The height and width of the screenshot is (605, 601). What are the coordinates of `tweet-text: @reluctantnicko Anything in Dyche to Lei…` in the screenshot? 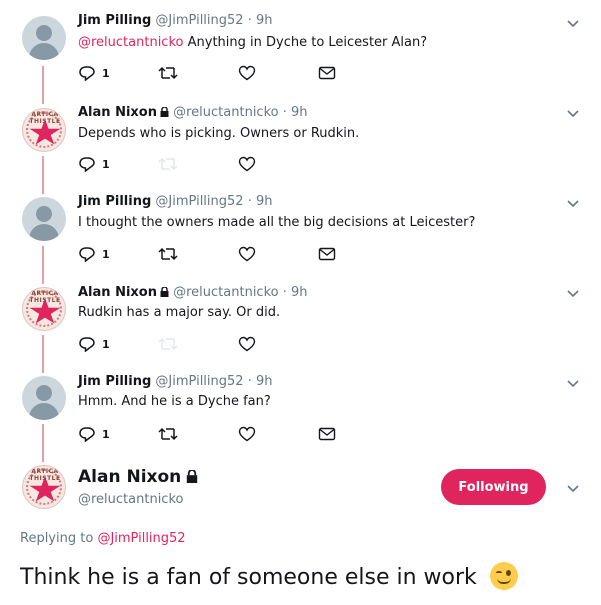 It's located at (252, 42).